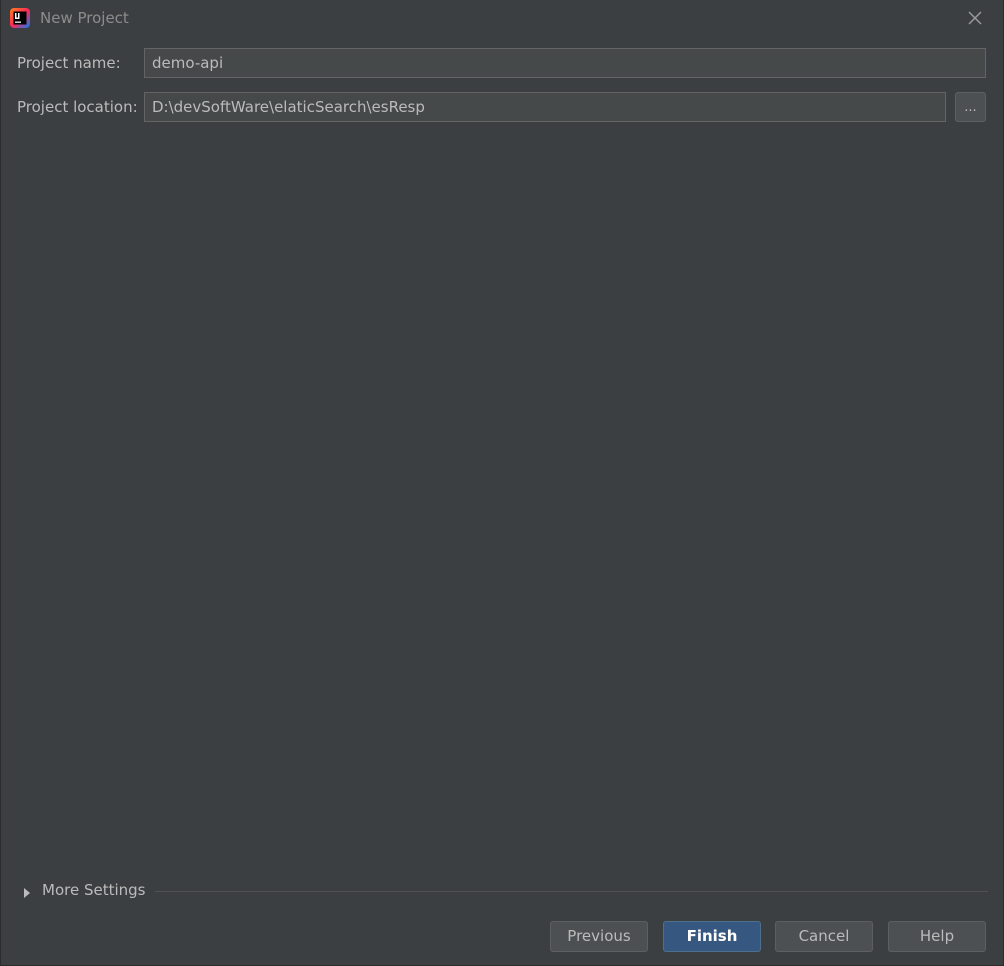 The image size is (1004, 966). I want to click on close-icon, so click(975, 18).